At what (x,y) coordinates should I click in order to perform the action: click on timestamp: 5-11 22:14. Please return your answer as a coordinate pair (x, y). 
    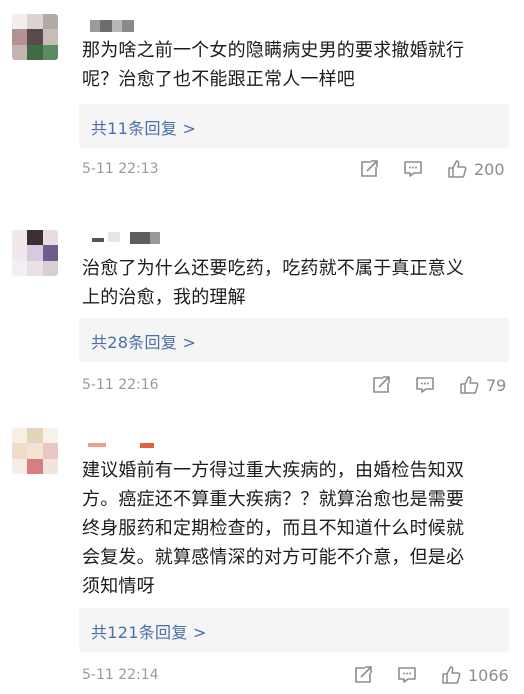
    Looking at the image, I should click on (120, 675).